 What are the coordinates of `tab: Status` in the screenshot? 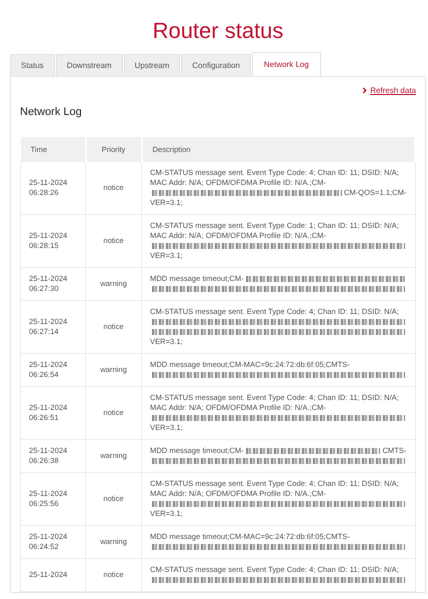 It's located at (32, 65).